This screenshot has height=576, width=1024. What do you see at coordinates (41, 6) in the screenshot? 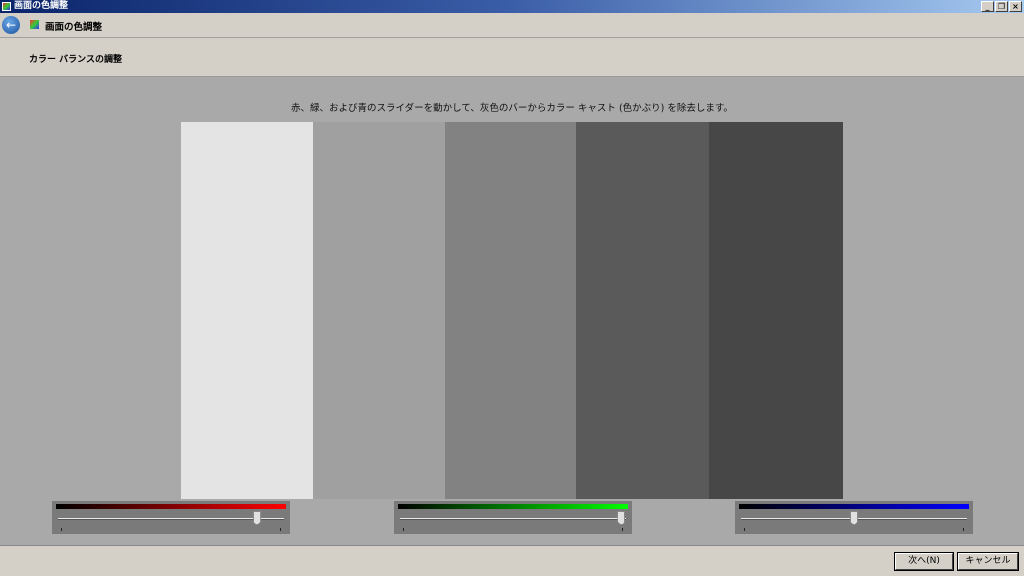
I see `window-title: 画面の色調整` at bounding box center [41, 6].